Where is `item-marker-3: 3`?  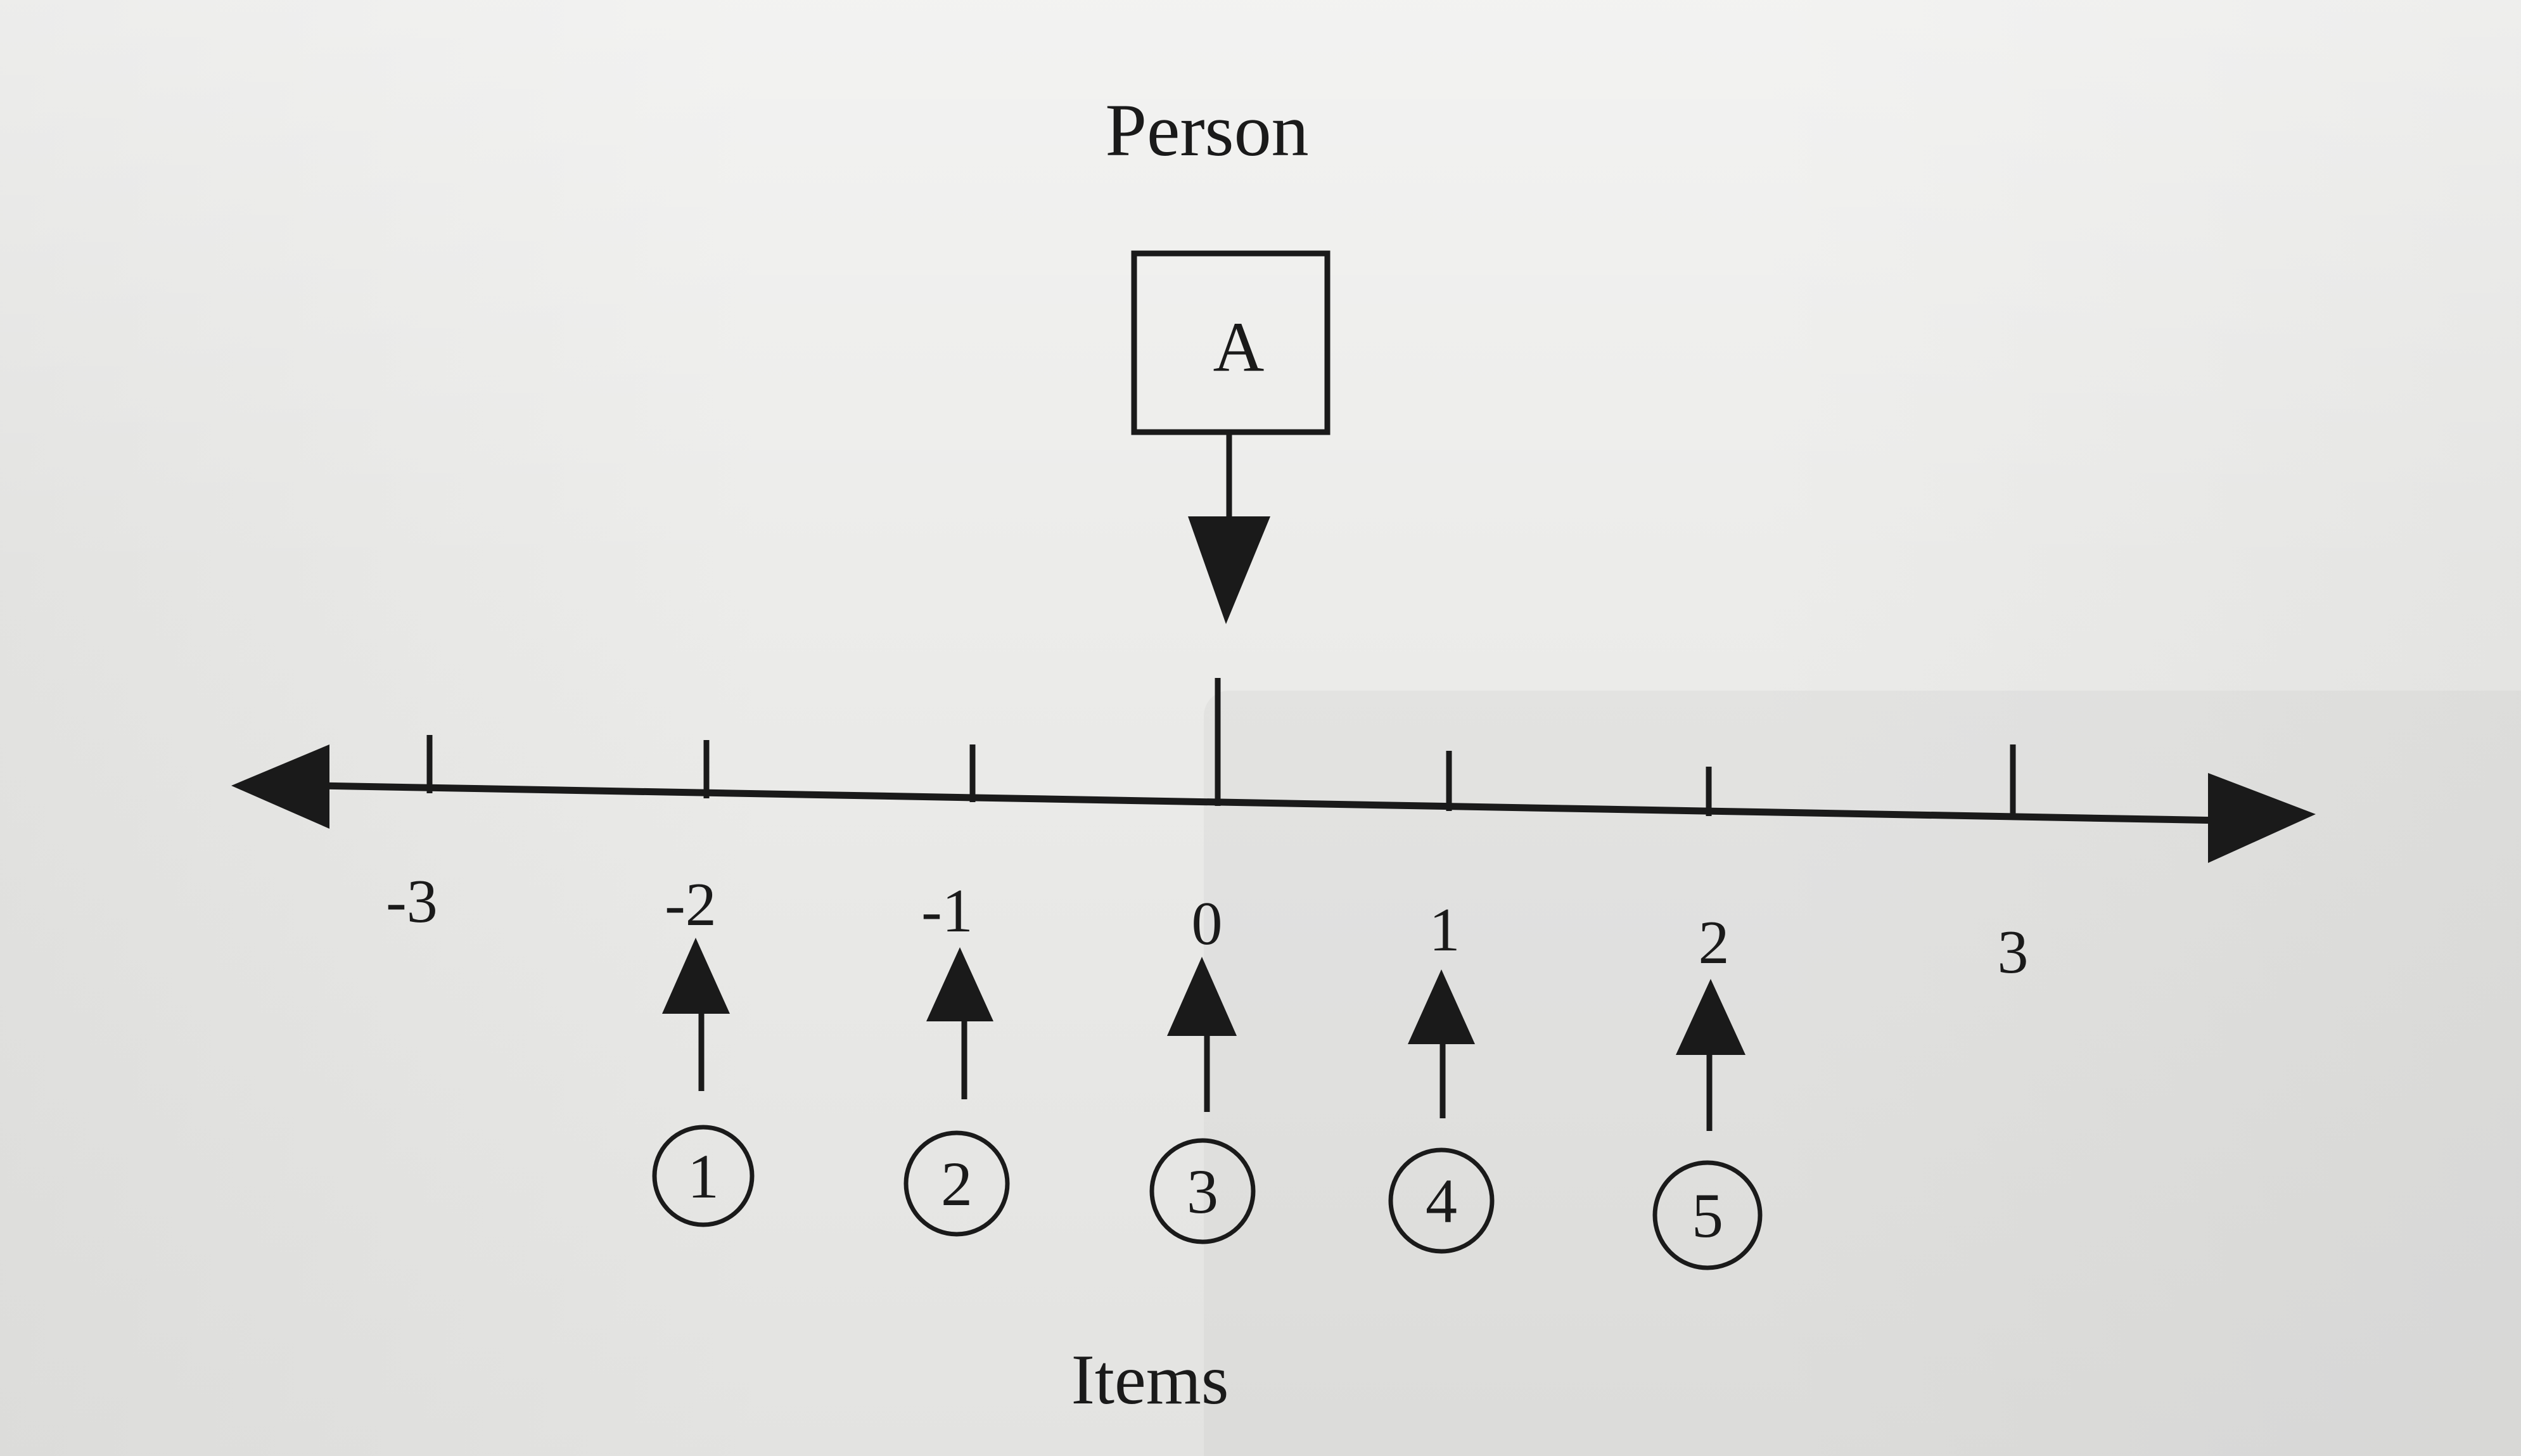
item-marker-3: 3 is located at coordinates (1202, 1100).